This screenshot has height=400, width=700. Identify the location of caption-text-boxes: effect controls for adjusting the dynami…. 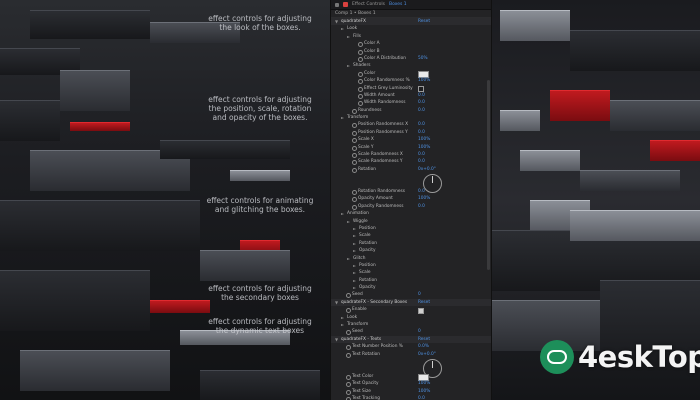
(260, 326).